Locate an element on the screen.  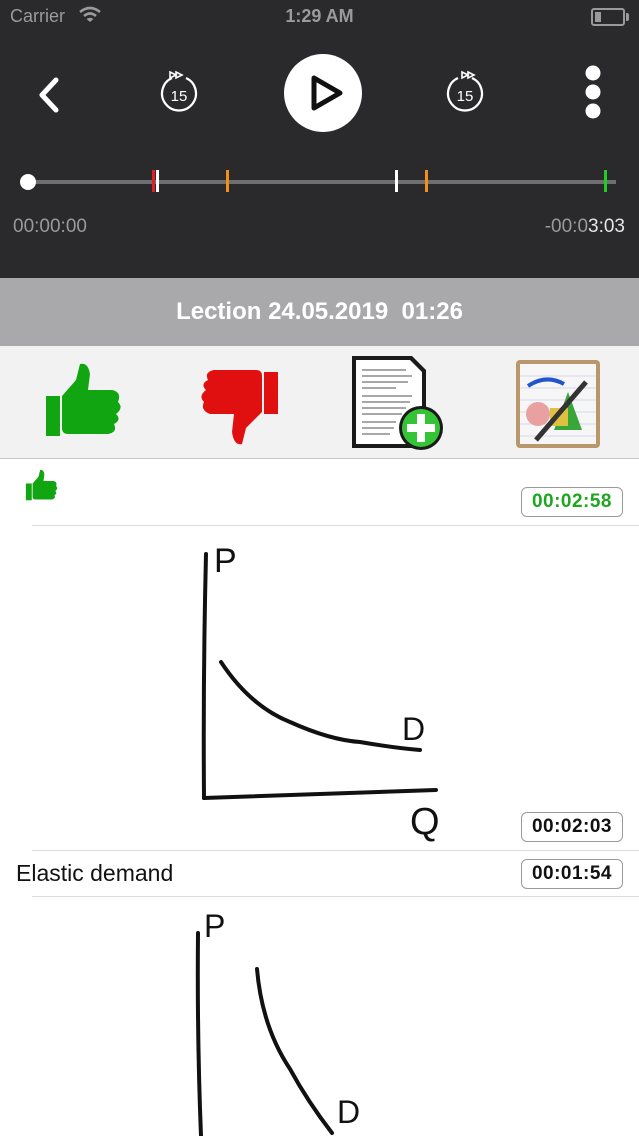
add-note-button is located at coordinates (396, 402).